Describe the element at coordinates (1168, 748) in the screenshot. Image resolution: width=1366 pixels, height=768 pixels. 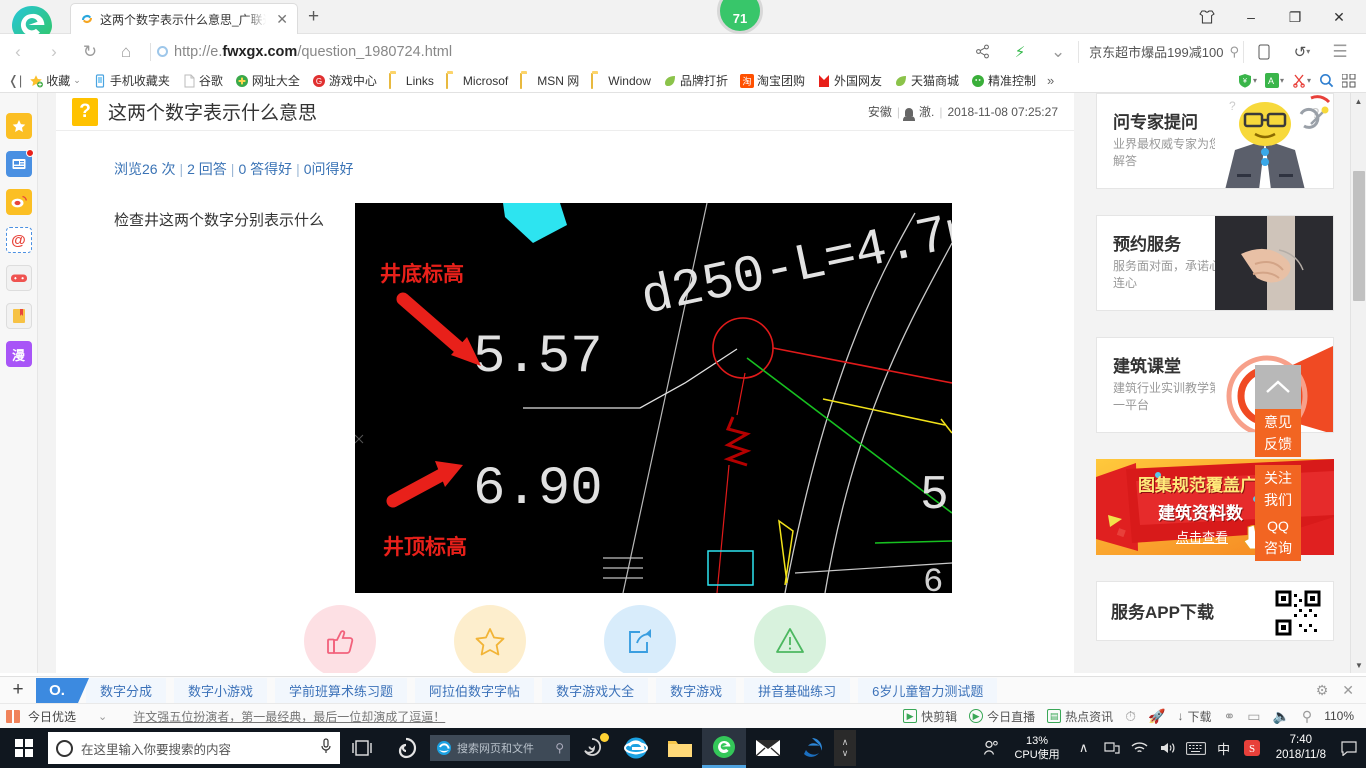
I see `volume-icon` at that location.